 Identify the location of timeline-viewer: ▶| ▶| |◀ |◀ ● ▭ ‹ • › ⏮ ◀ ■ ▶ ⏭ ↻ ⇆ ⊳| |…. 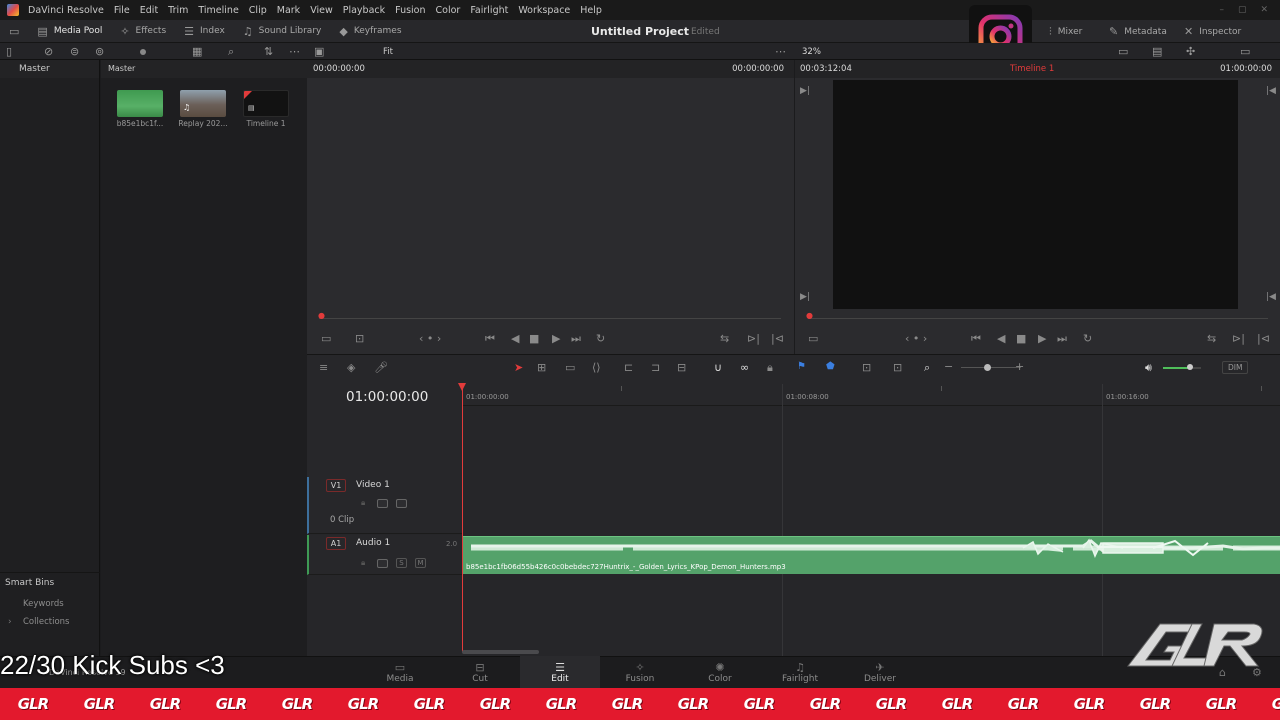
(1037, 216).